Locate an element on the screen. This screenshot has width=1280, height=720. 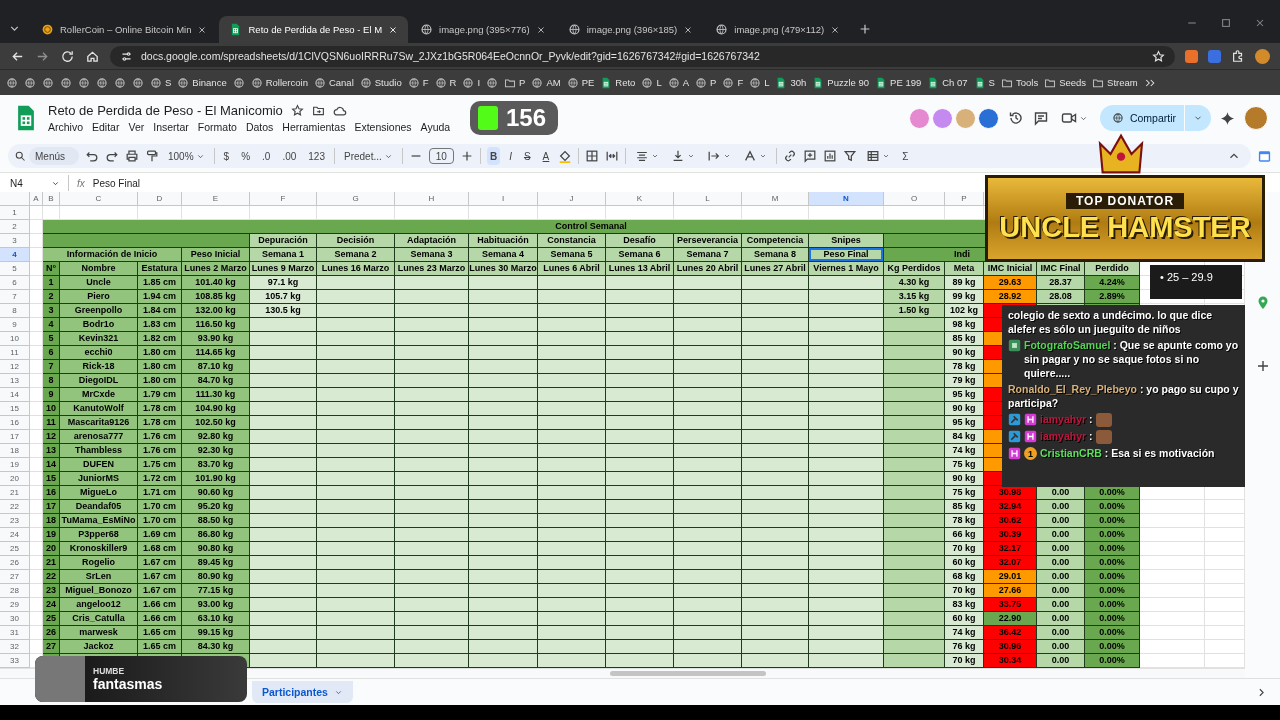
column-header: M is located at coordinates (775, 199).